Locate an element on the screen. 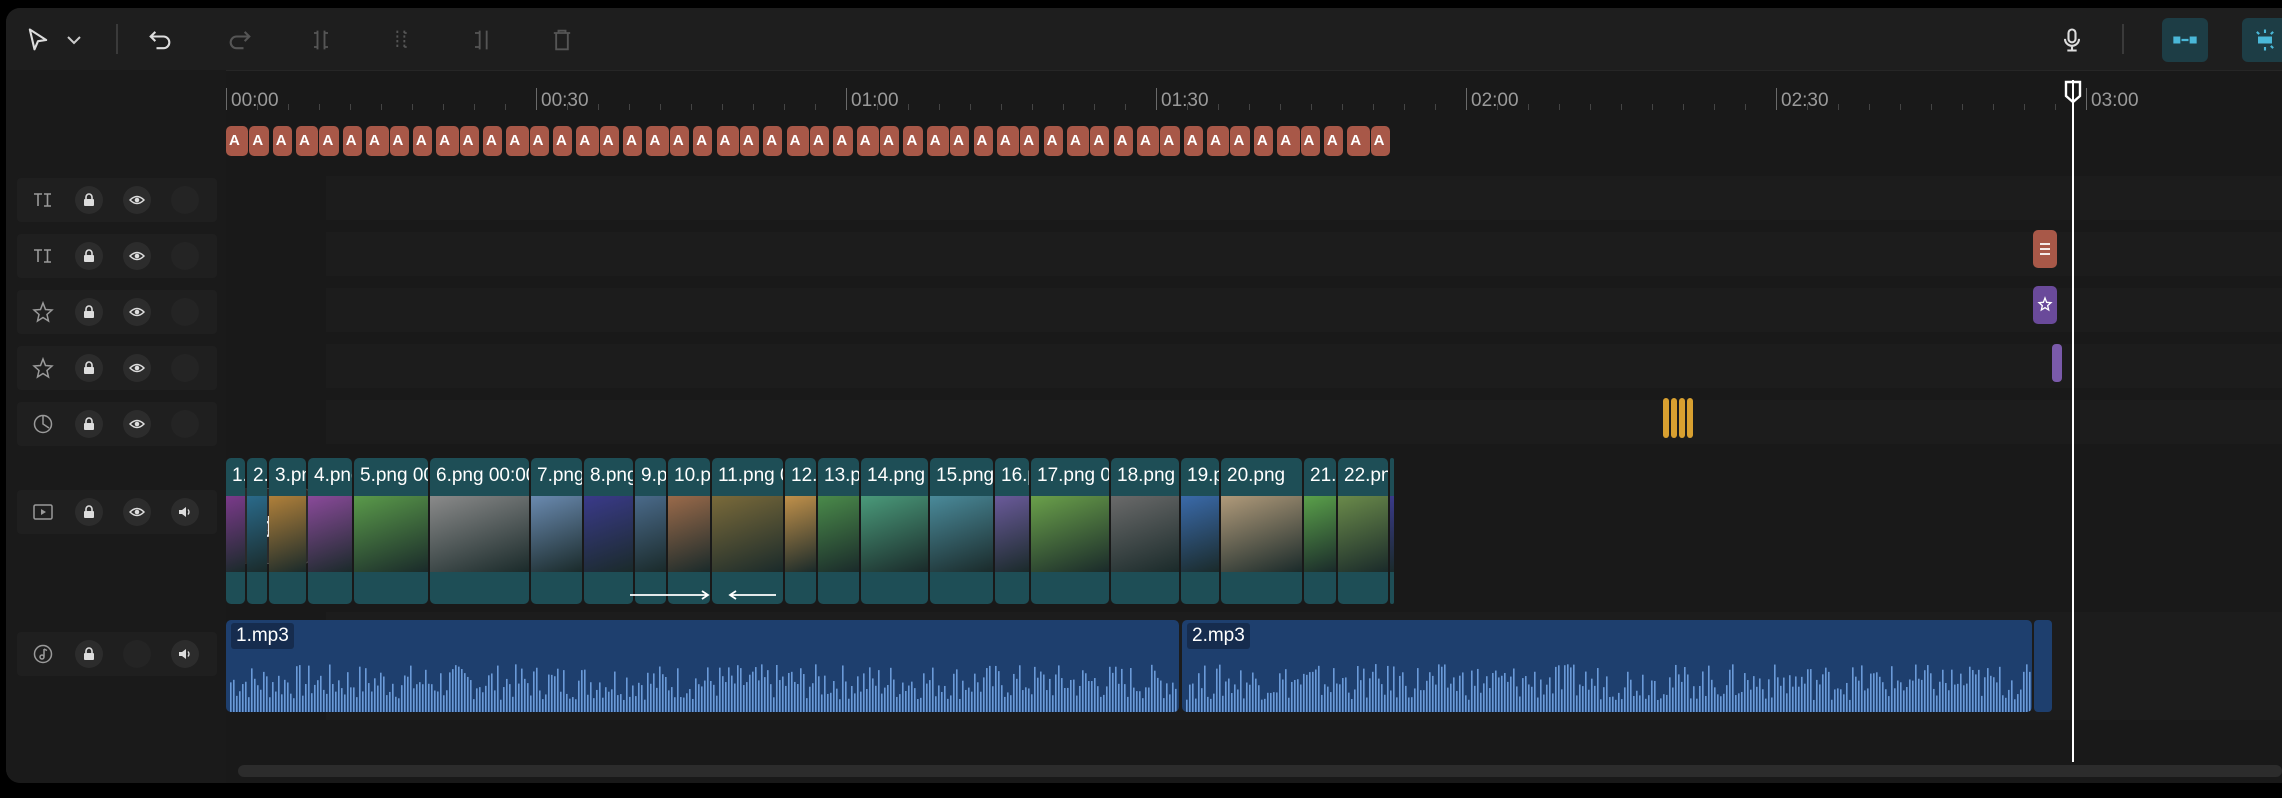 This screenshot has height=798, width=2282. horizontal-scrollbar is located at coordinates (1260, 771).